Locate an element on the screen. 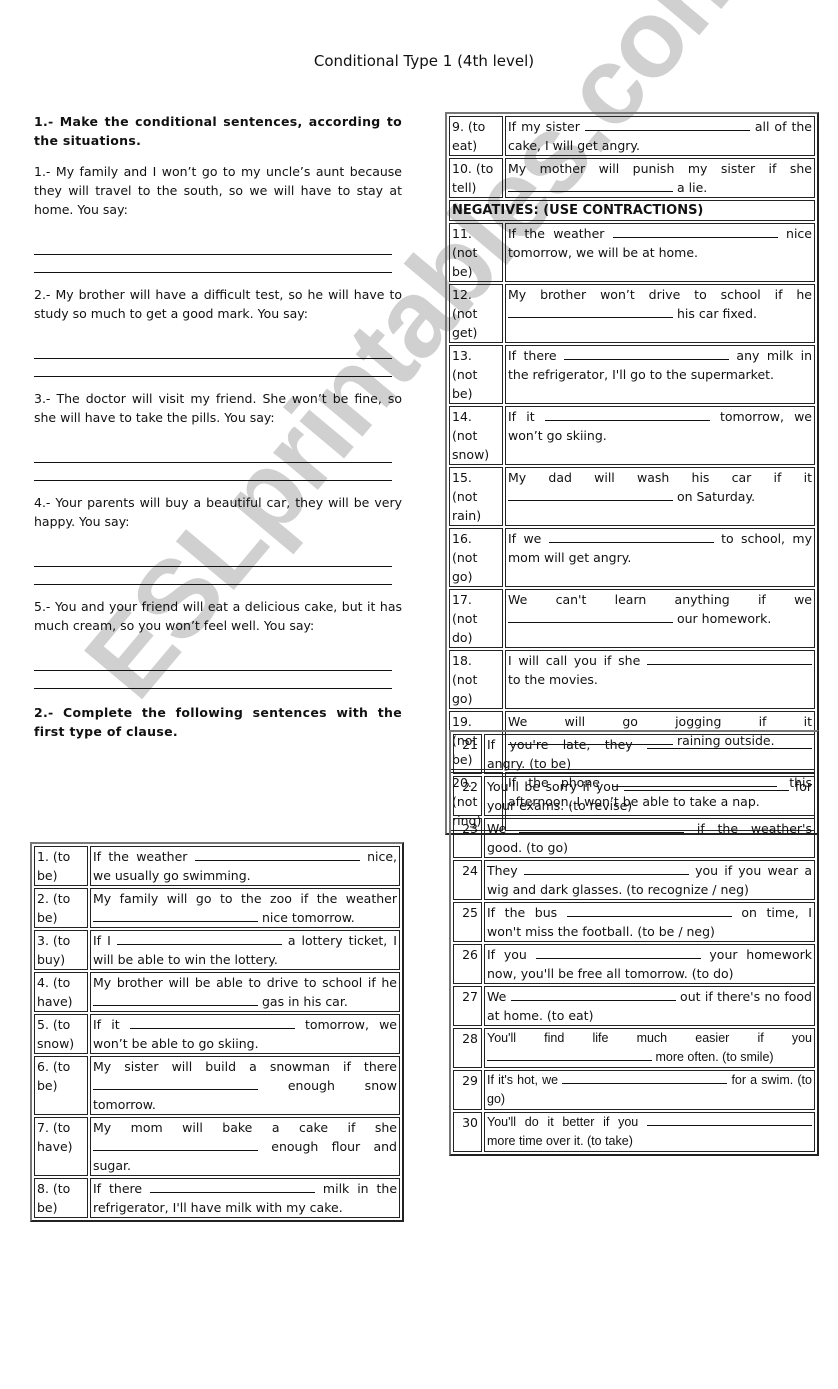  exercise-number: 8. (to be) is located at coordinates (61, 1198).